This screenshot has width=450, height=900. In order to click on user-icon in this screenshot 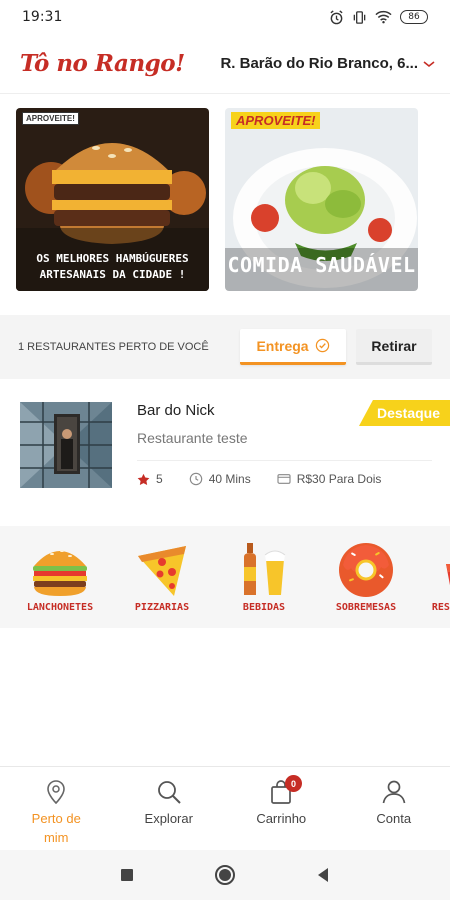, I will do `click(394, 792)`.